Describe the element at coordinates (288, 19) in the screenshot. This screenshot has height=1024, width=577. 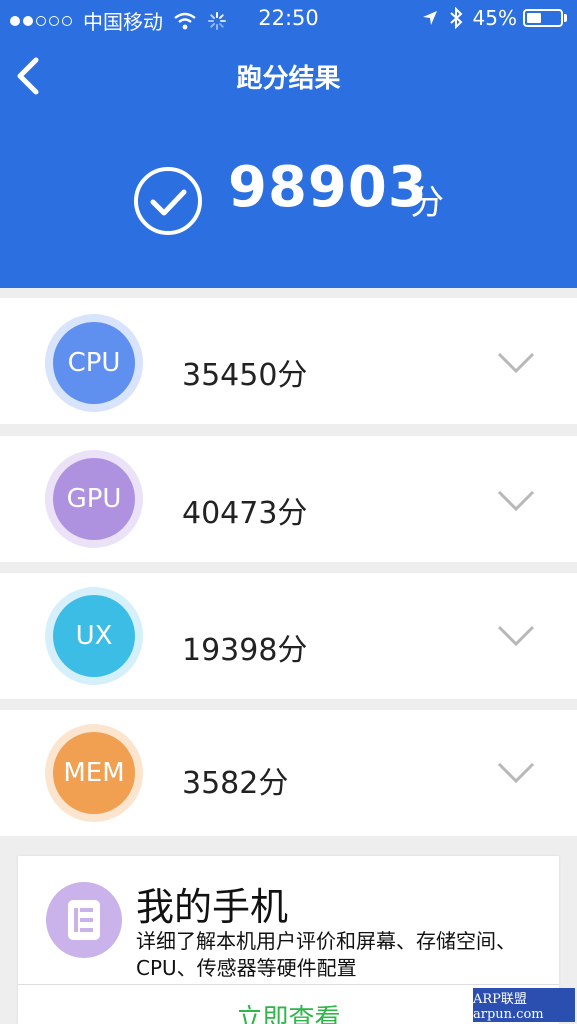
I see `status-bar: 中国移动 22:50 45%` at that location.